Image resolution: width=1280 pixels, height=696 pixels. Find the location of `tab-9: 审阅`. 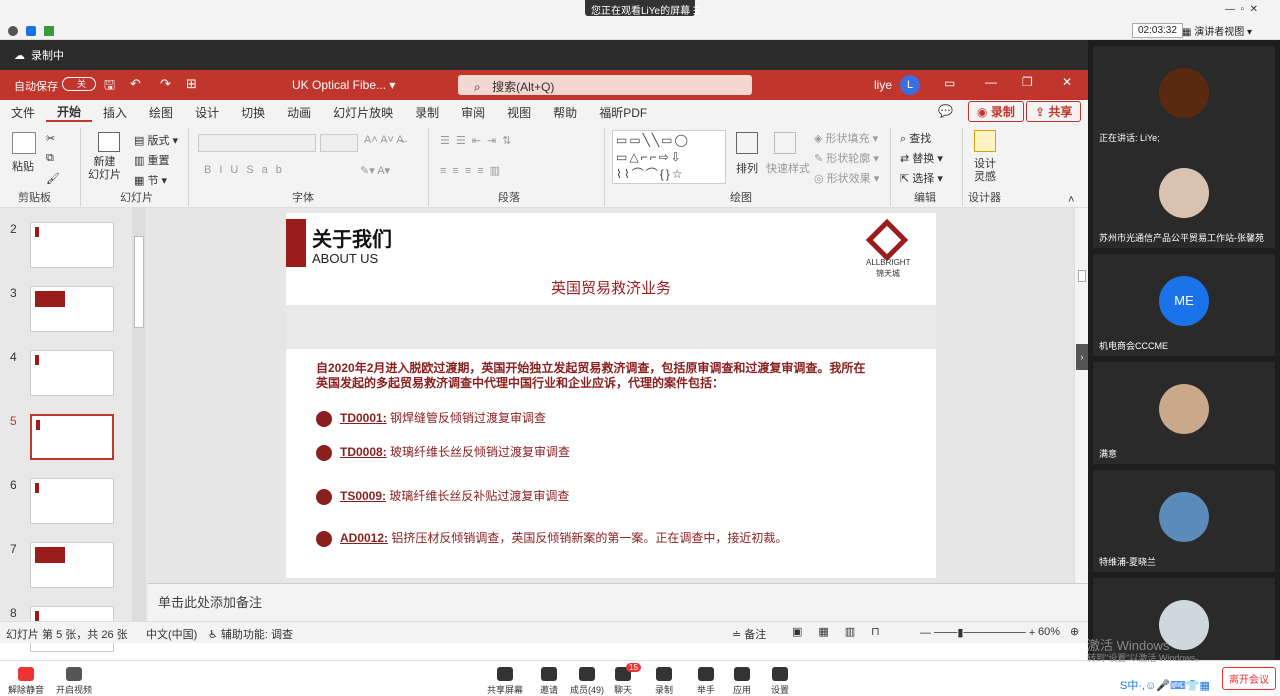

tab-9: 审阅 is located at coordinates (473, 112).